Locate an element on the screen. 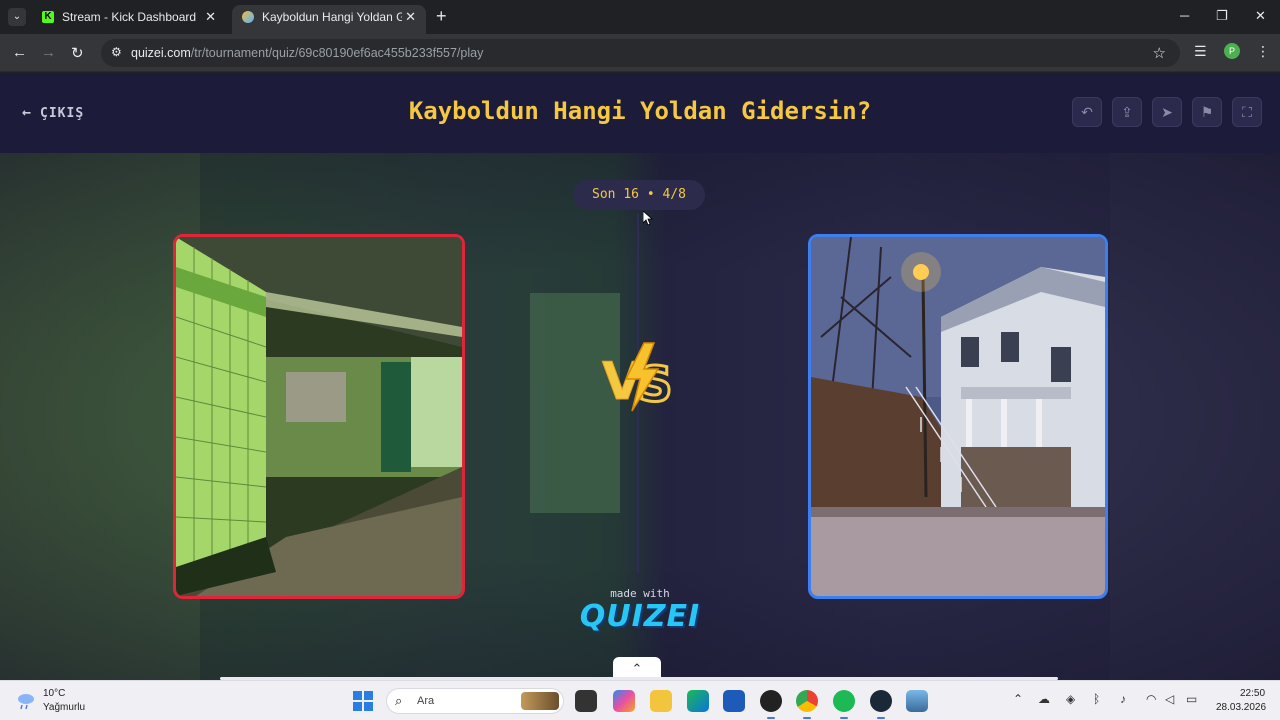  bookmark-star-icon: ☆ is located at coordinates (1159, 53).